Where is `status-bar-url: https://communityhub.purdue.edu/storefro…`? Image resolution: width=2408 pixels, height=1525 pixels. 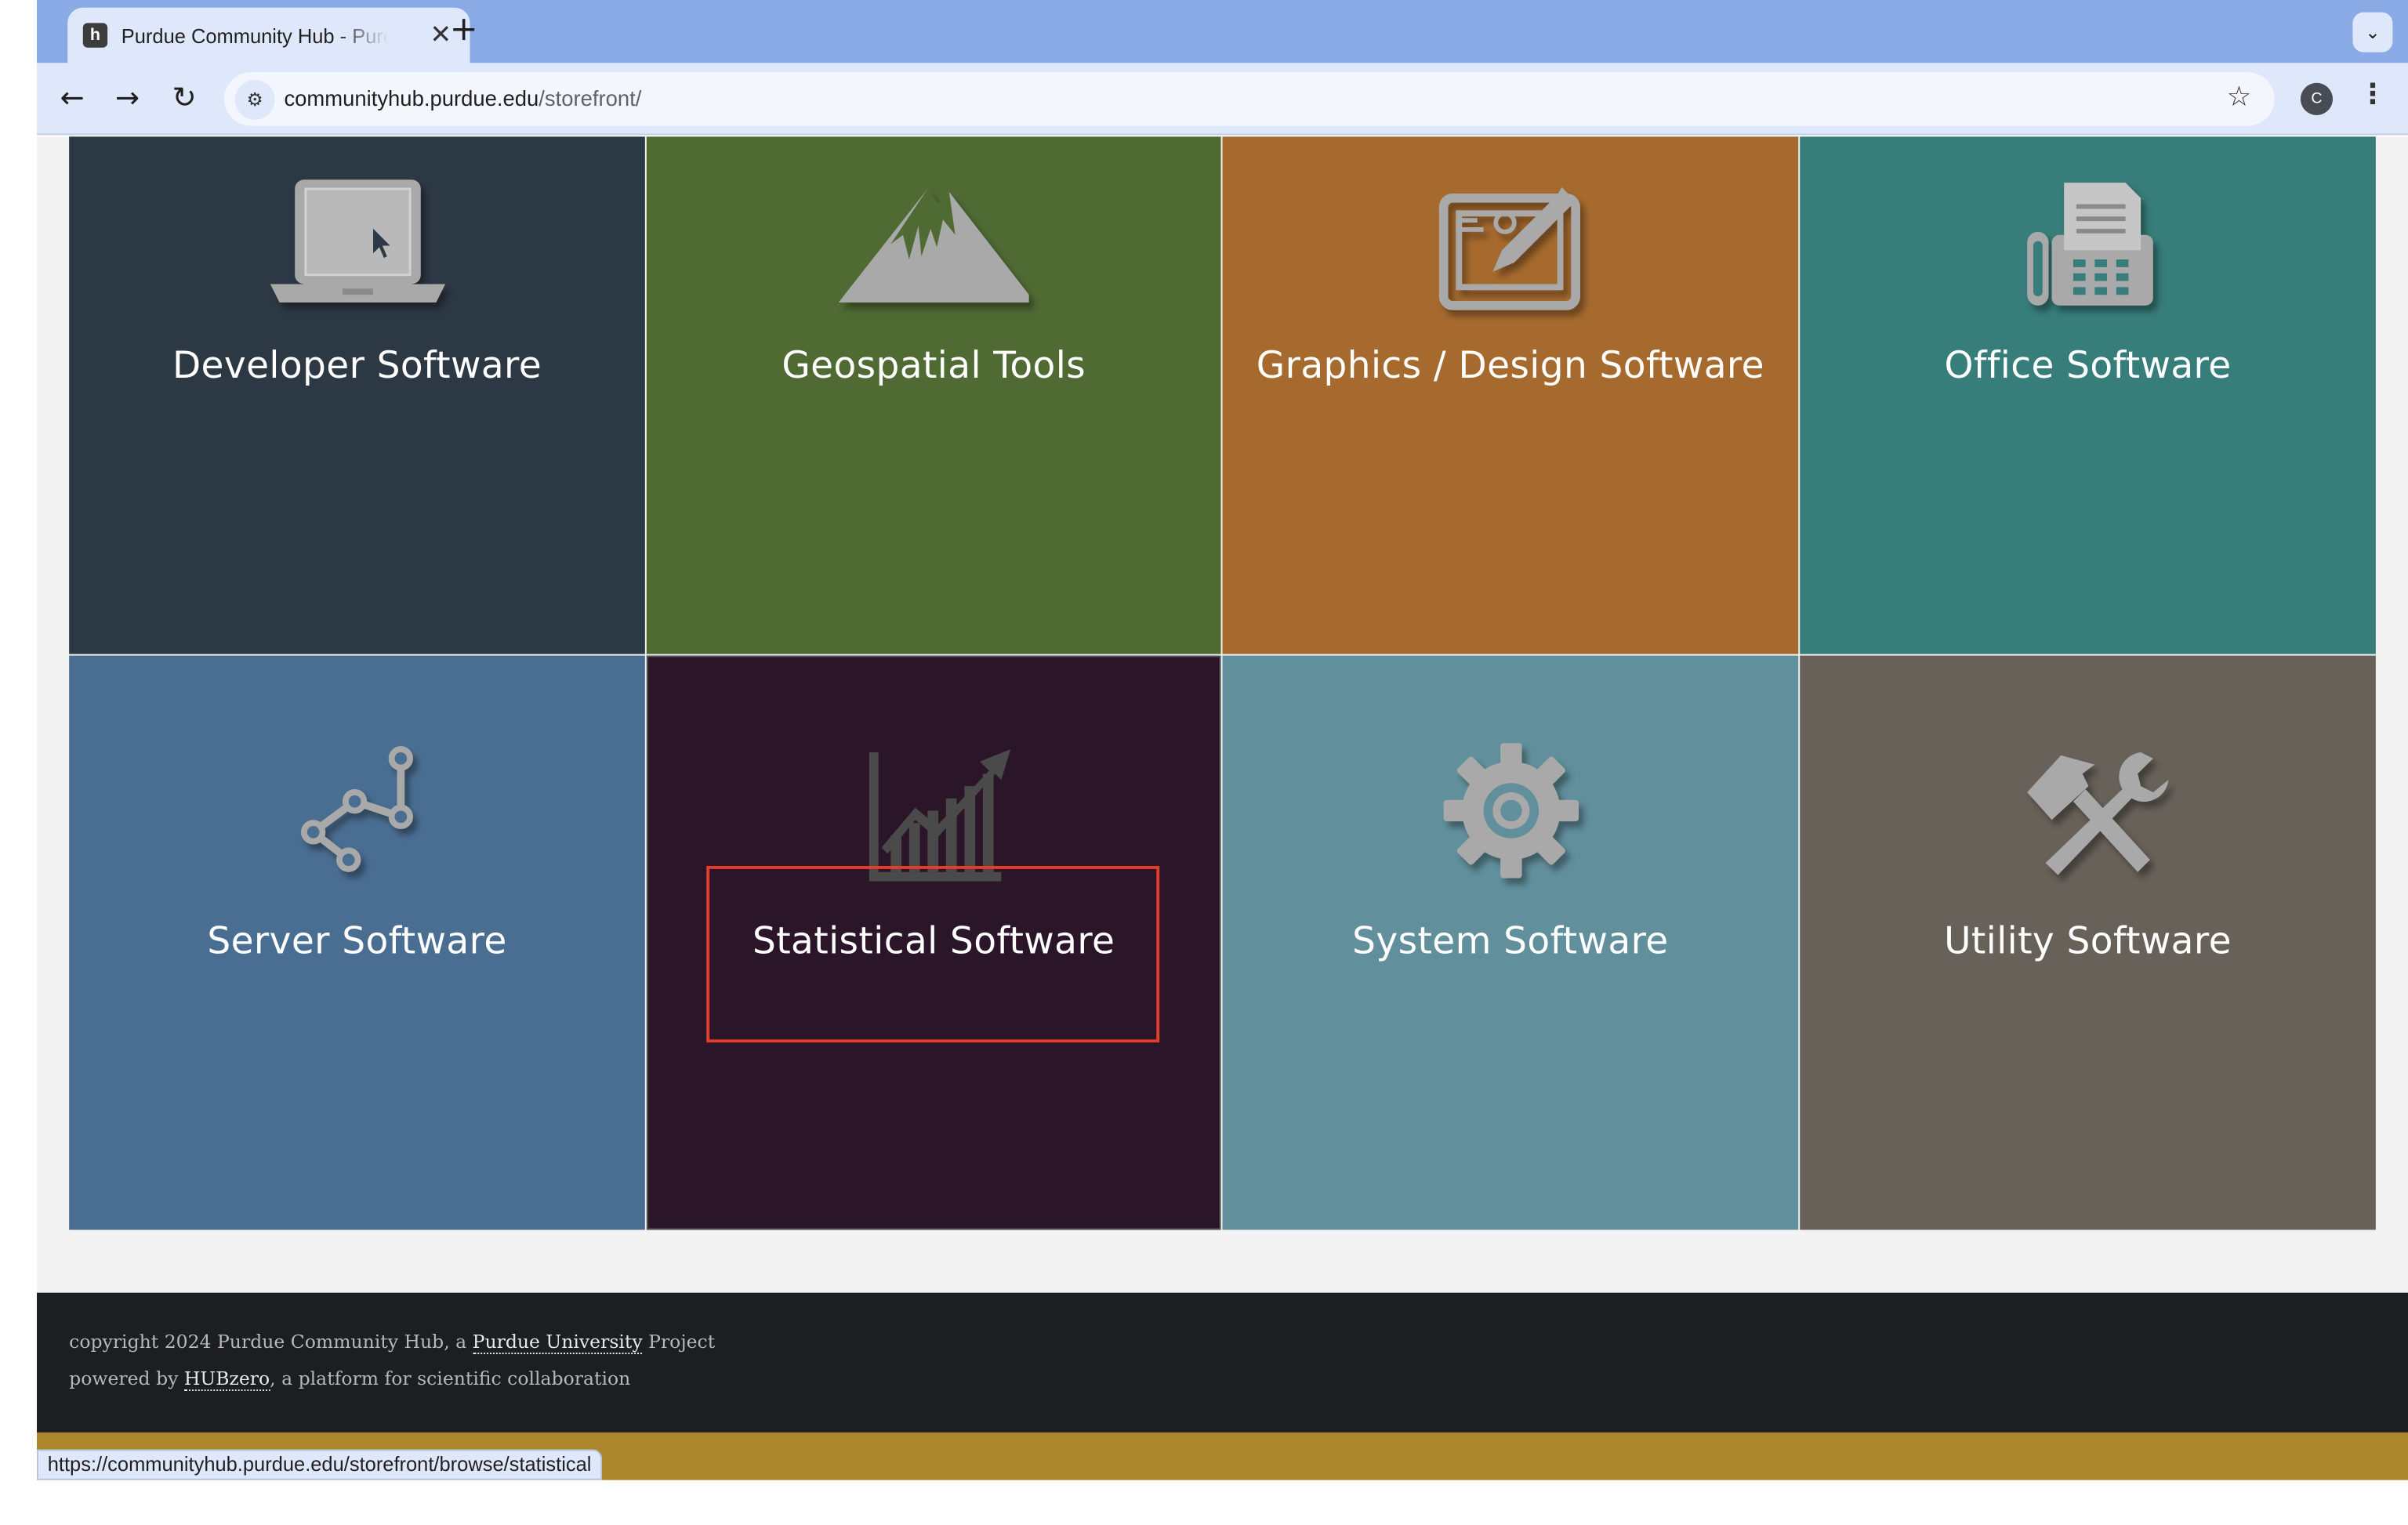 status-bar-url: https://communityhub.purdue.edu/storefro… is located at coordinates (320, 1464).